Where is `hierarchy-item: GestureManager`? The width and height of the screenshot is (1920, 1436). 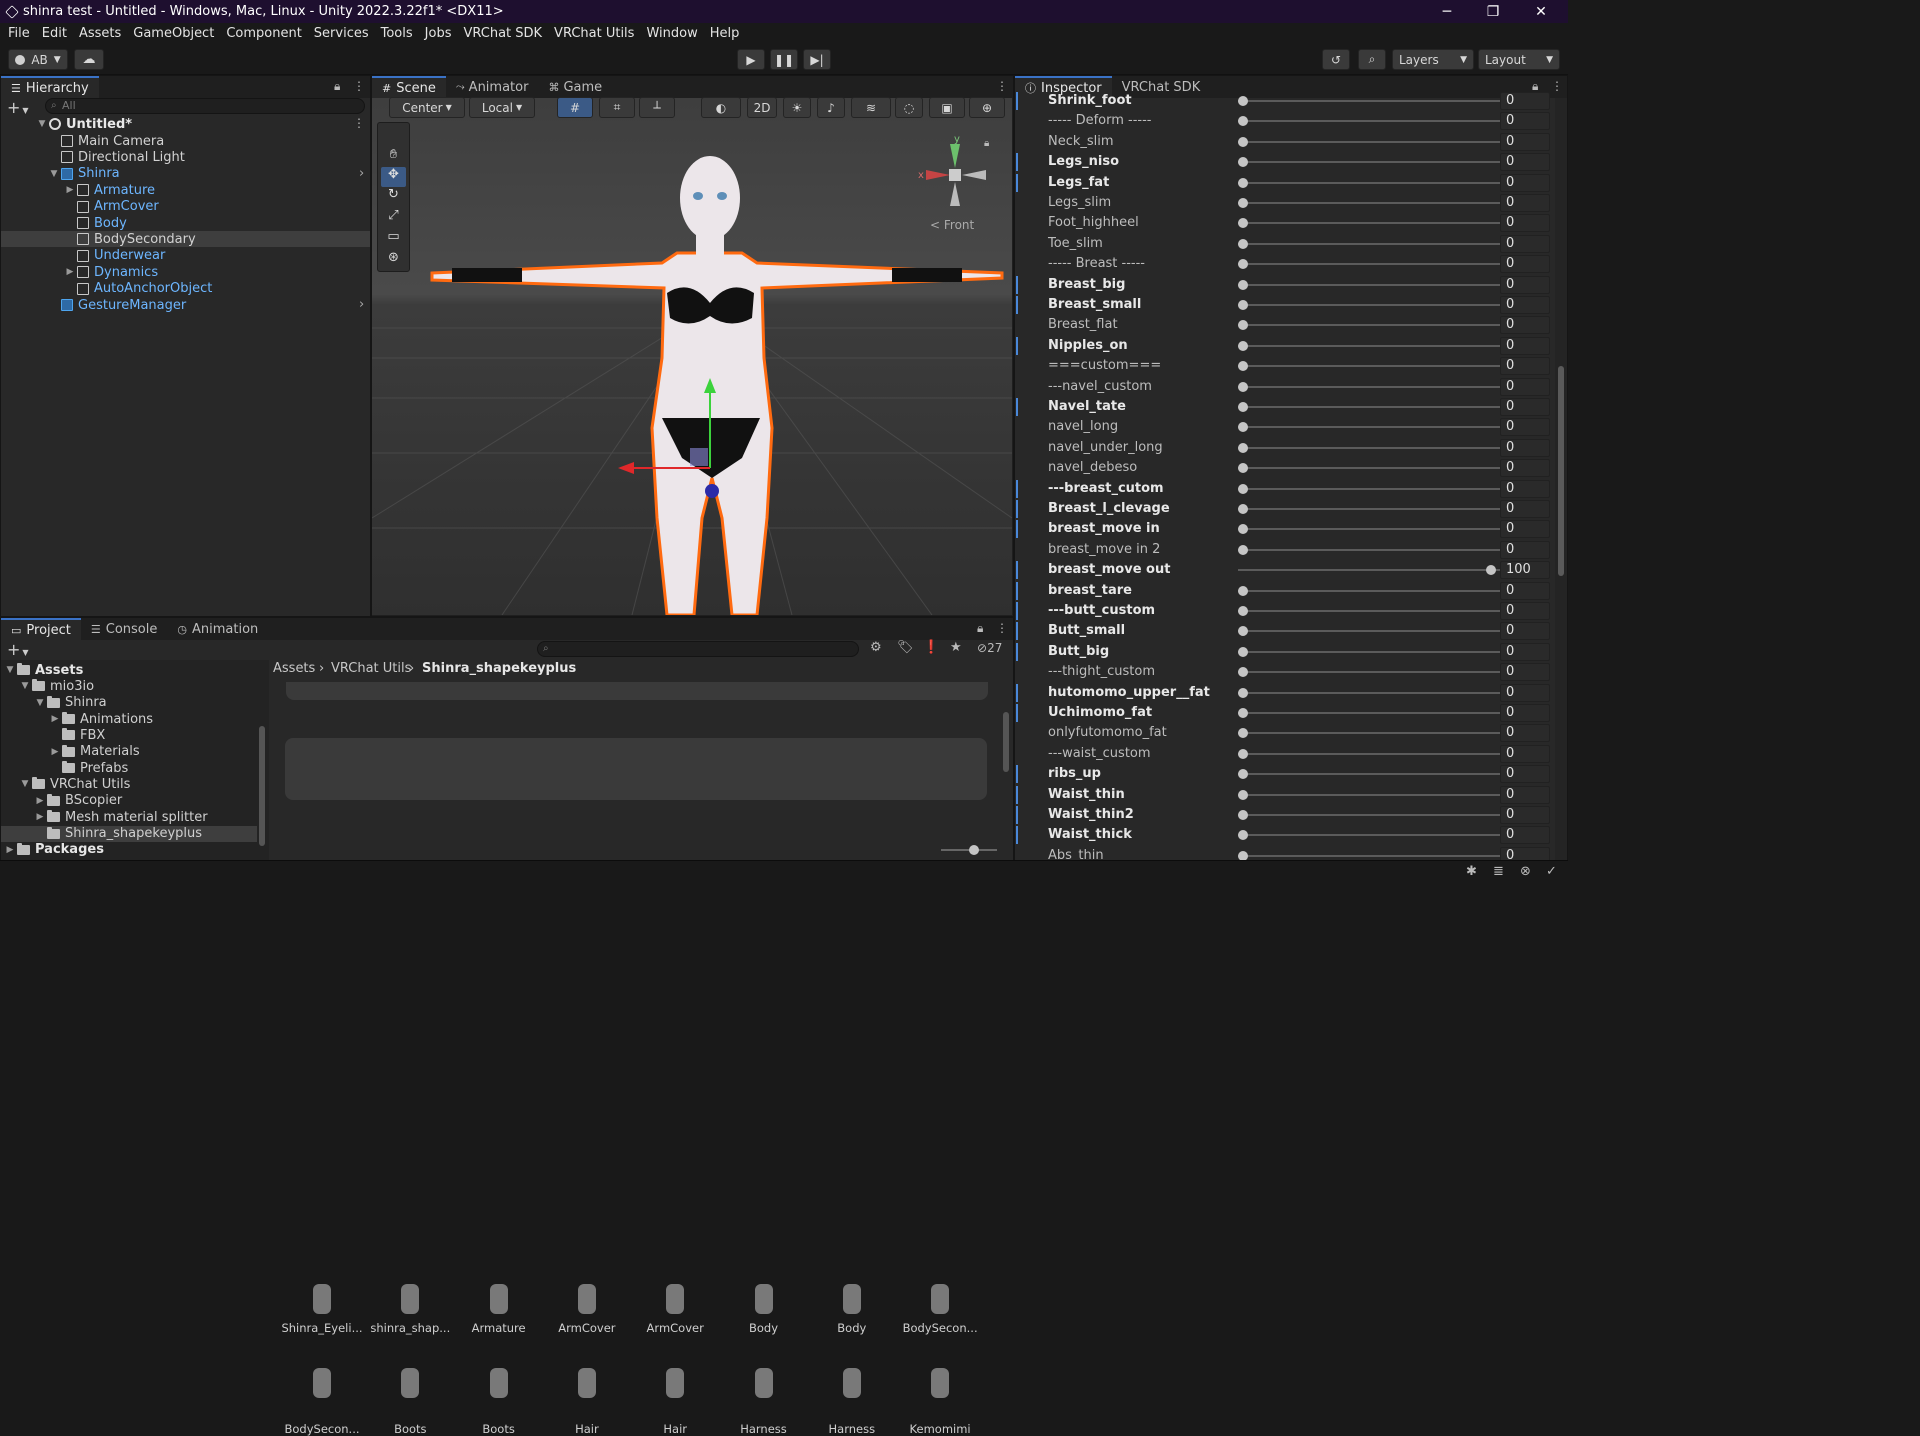 hierarchy-item: GestureManager is located at coordinates (185, 305).